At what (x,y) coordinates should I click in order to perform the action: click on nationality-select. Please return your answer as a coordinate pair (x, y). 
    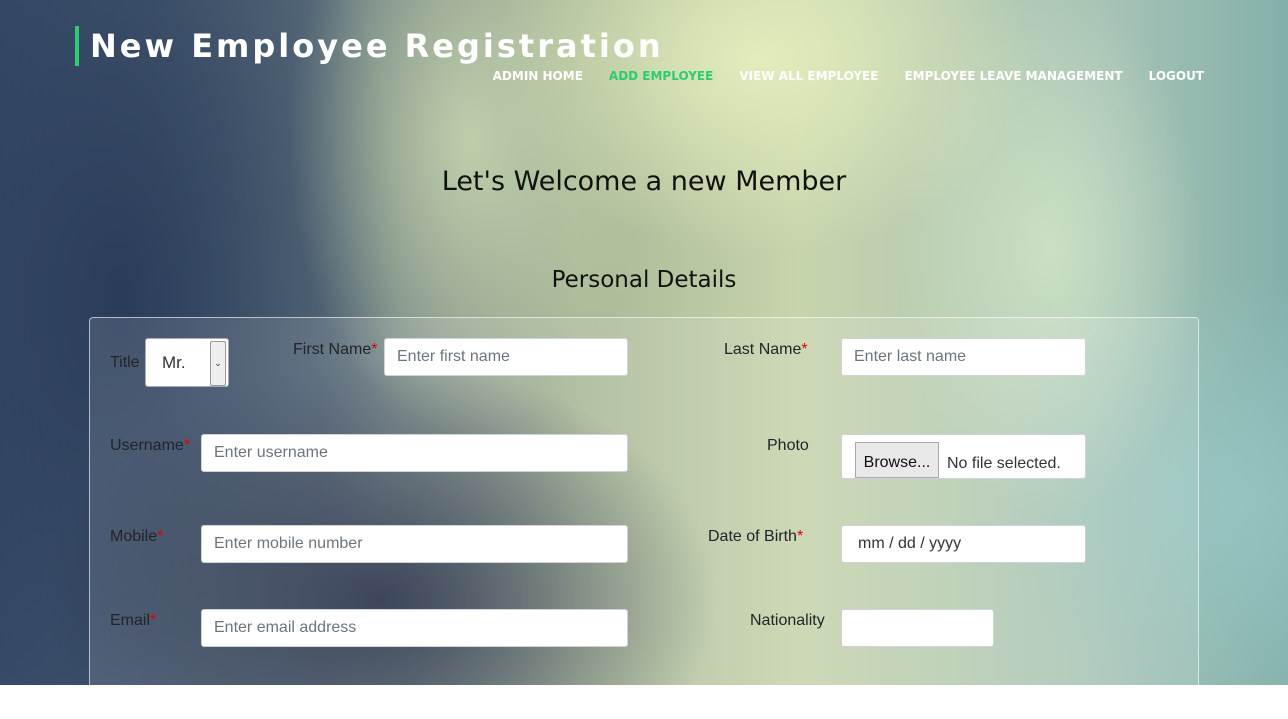
    Looking at the image, I should click on (917, 628).